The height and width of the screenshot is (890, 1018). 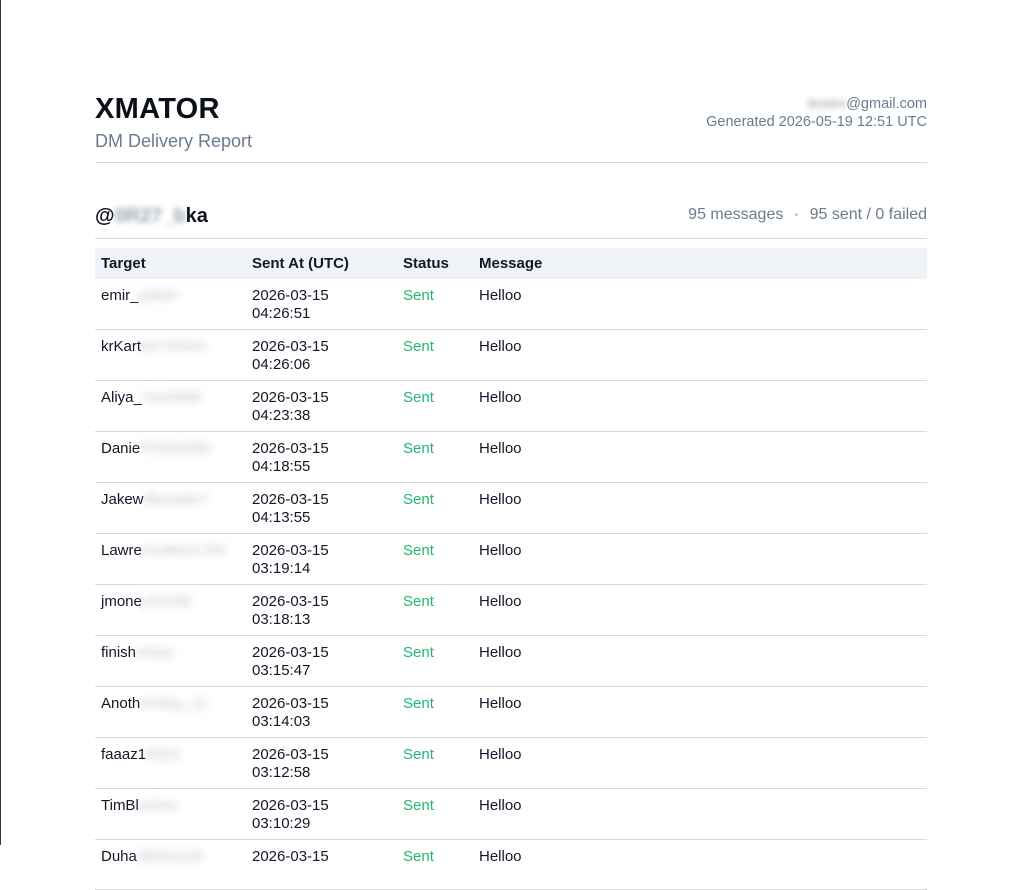 What do you see at coordinates (158, 805) in the screenshot?
I see `target-redacted: ackes` at bounding box center [158, 805].